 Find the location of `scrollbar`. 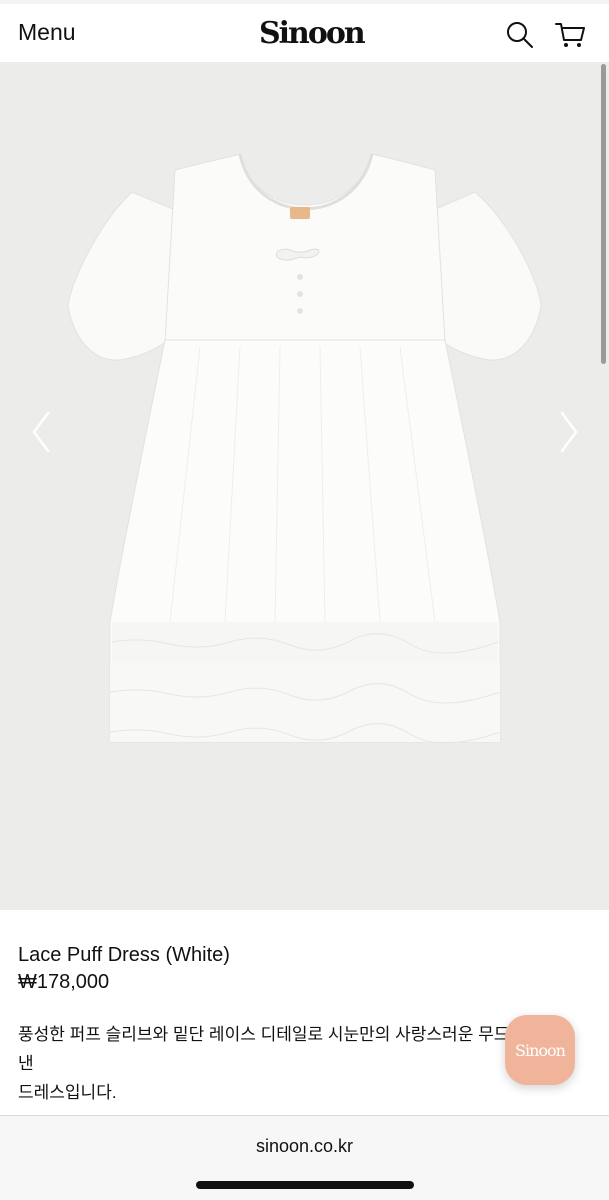

scrollbar is located at coordinates (603, 214).